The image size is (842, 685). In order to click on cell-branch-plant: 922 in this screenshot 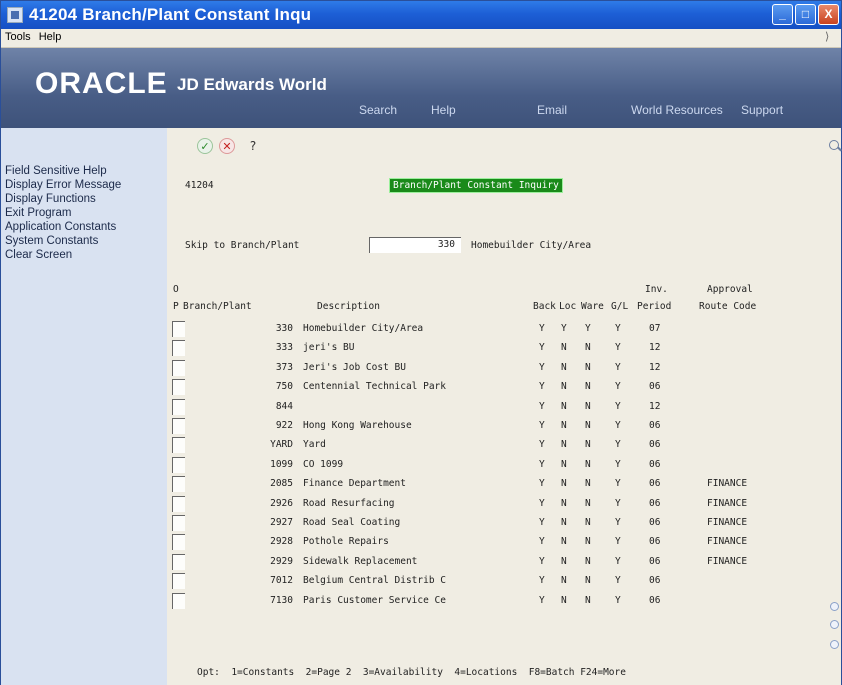, I will do `click(284, 425)`.